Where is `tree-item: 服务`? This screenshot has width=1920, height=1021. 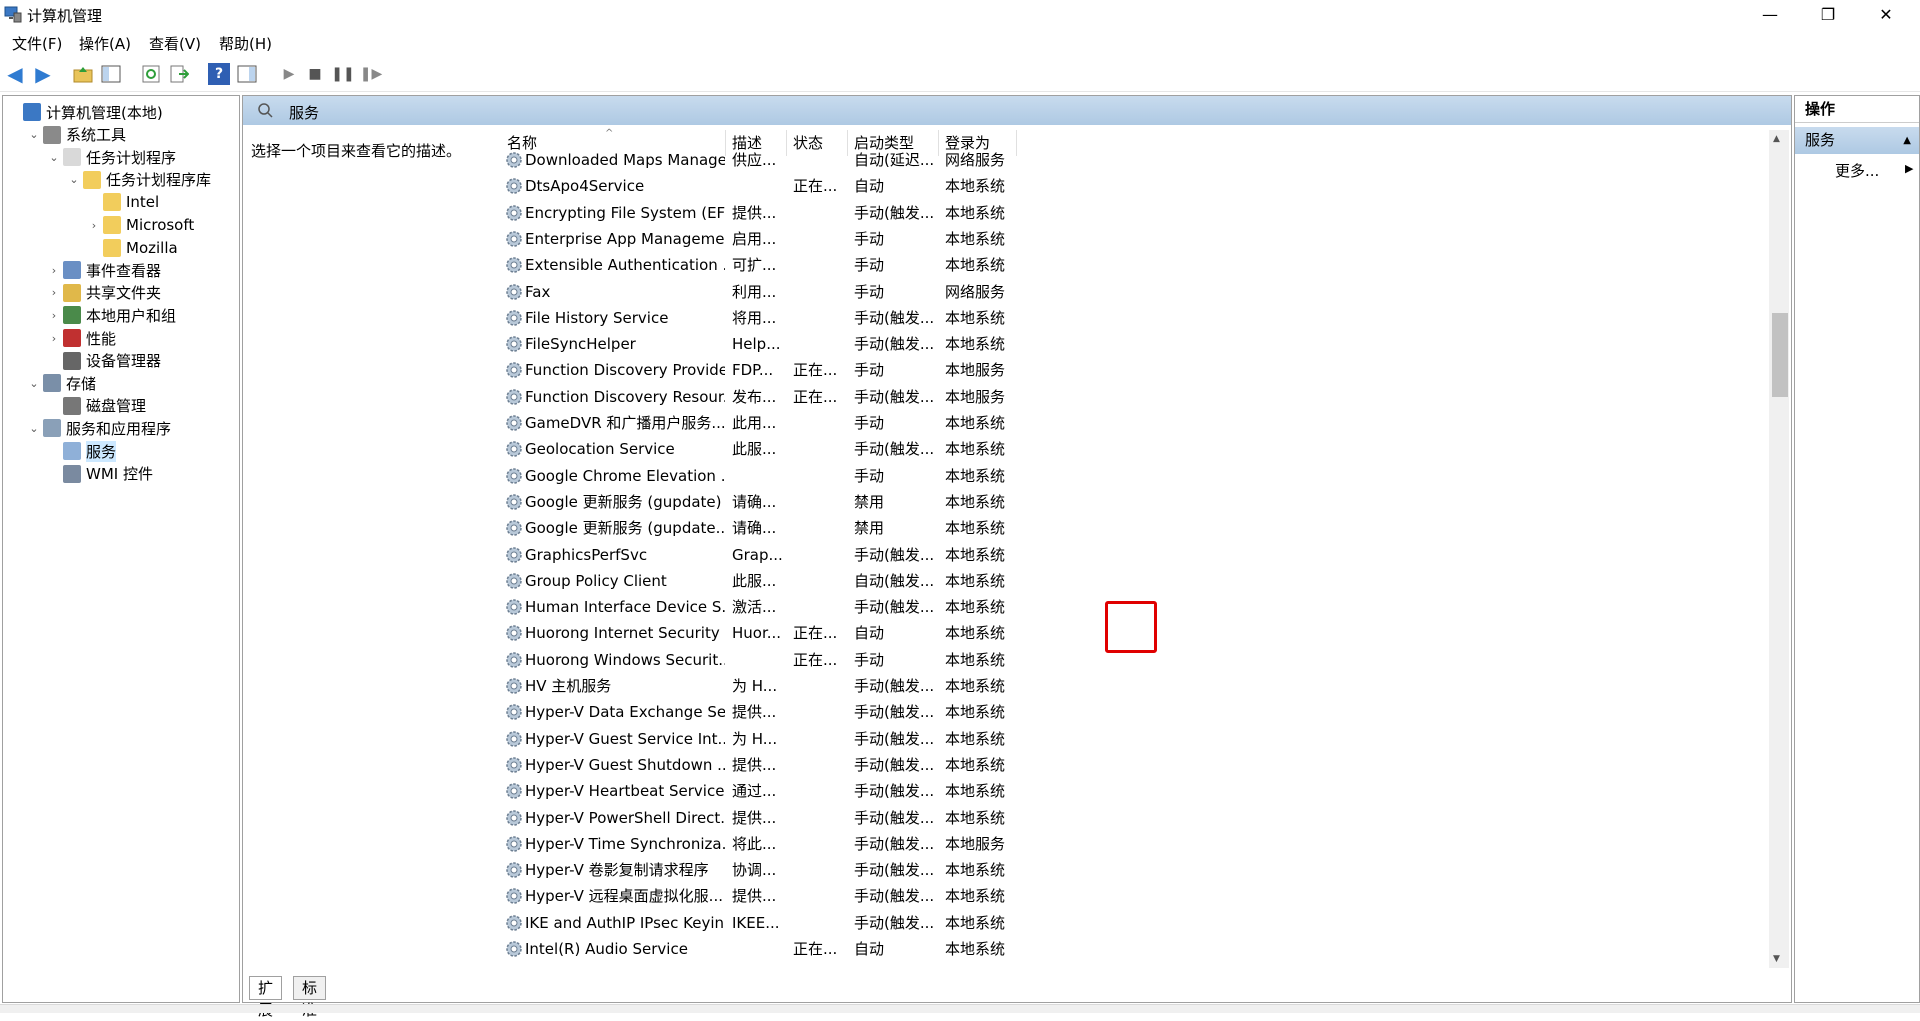
tree-item: 服务 is located at coordinates (82, 451).